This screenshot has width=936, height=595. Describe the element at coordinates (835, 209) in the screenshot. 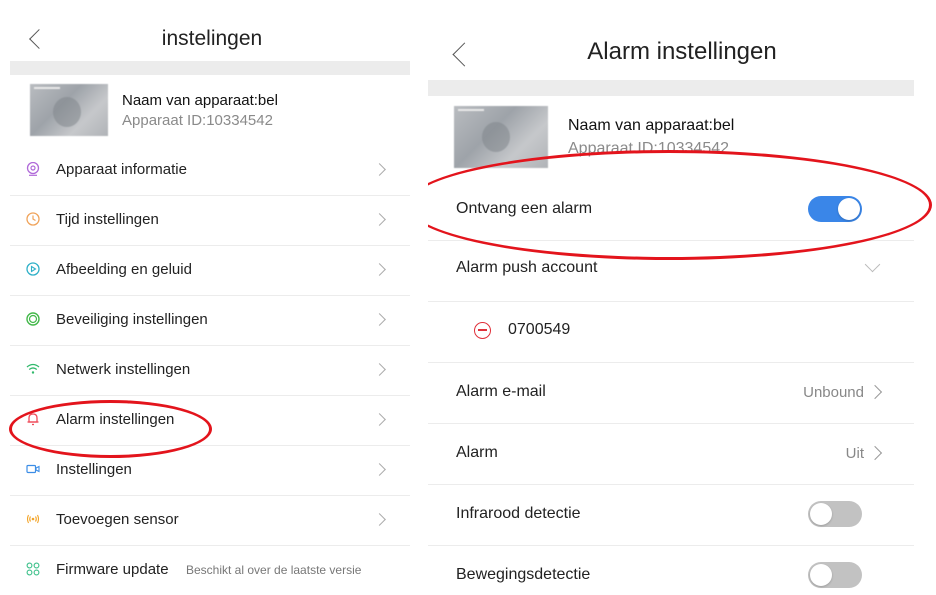

I see `receive-alarm-toggle` at that location.